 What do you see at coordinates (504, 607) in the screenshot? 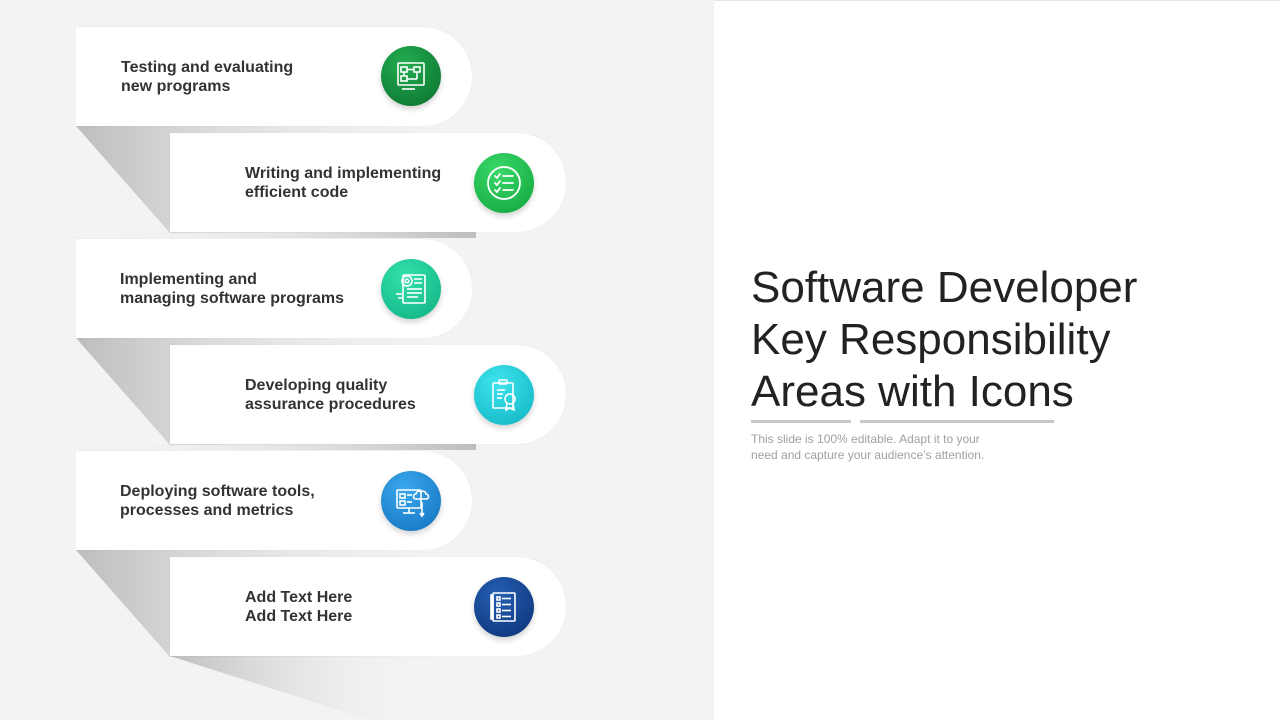
I see `document-list-icon` at bounding box center [504, 607].